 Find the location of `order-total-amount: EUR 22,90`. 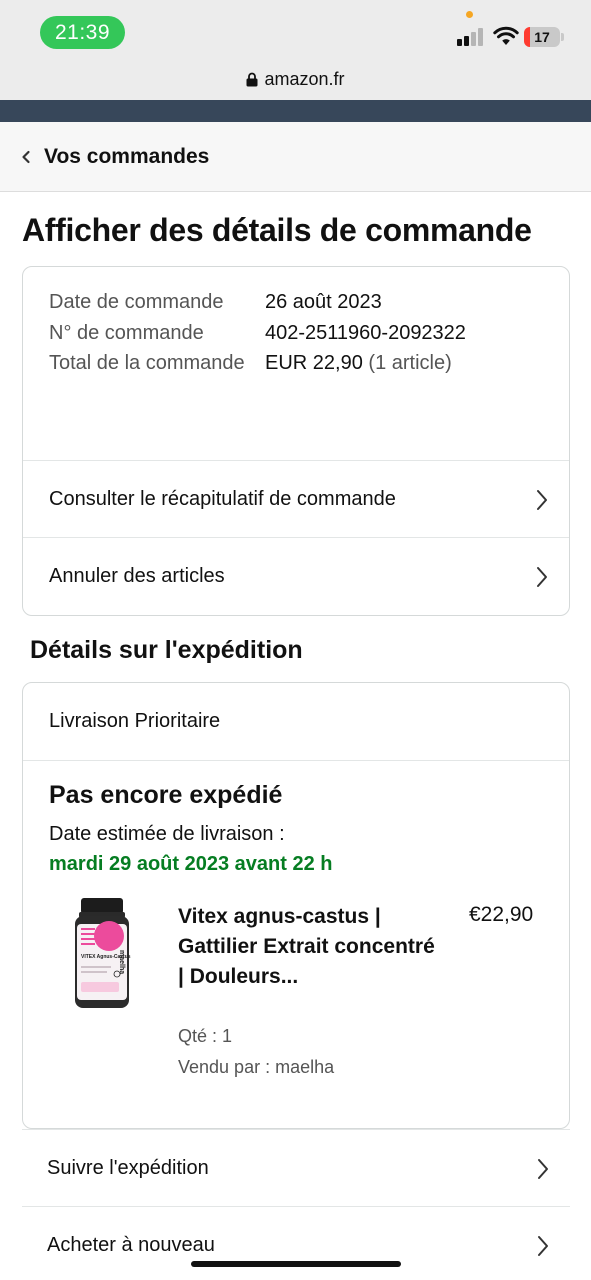

order-total-amount: EUR 22,90 is located at coordinates (314, 363).